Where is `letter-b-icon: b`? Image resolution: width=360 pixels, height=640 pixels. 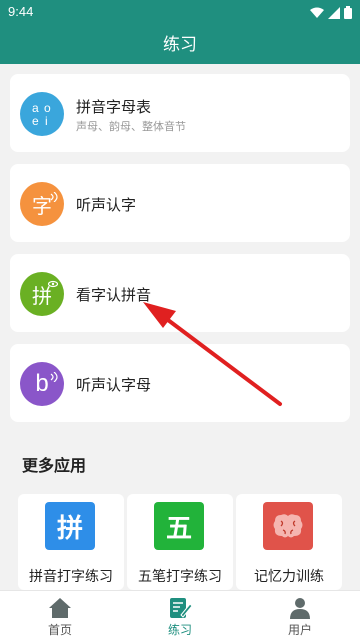 letter-b-icon: b is located at coordinates (42, 384).